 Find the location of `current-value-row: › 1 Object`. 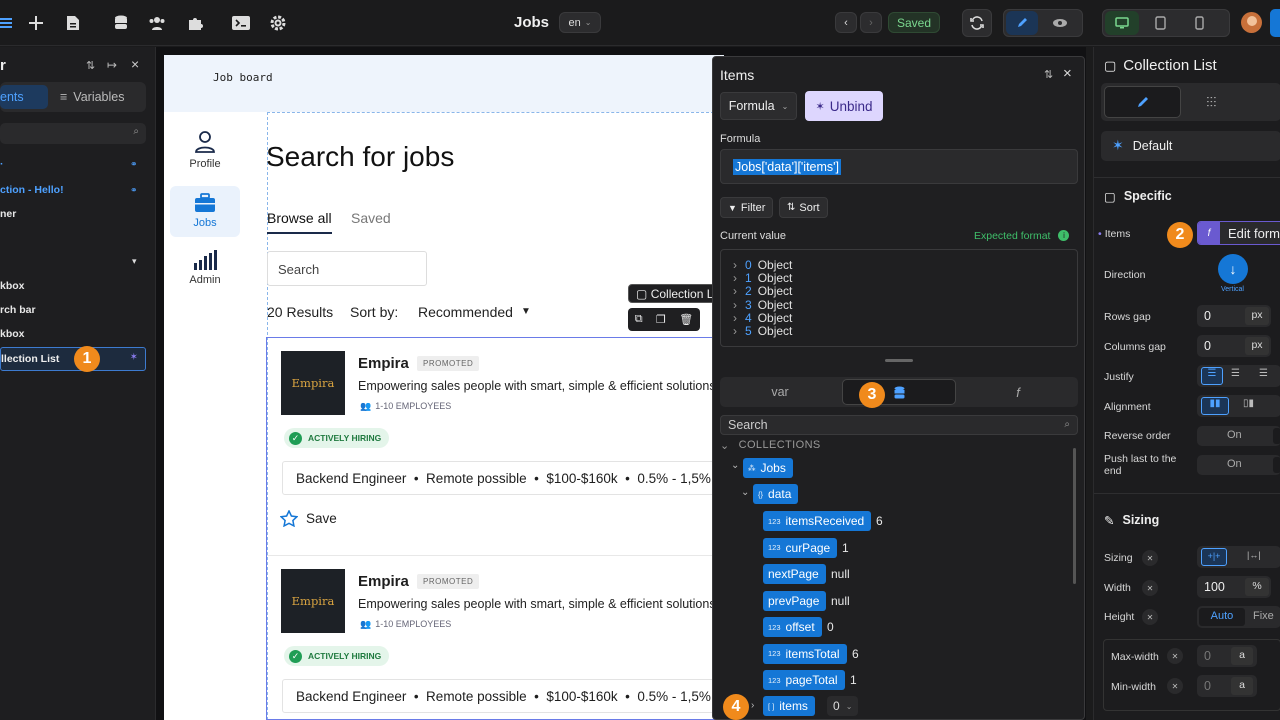

current-value-row: › 1 Object is located at coordinates (762, 278).